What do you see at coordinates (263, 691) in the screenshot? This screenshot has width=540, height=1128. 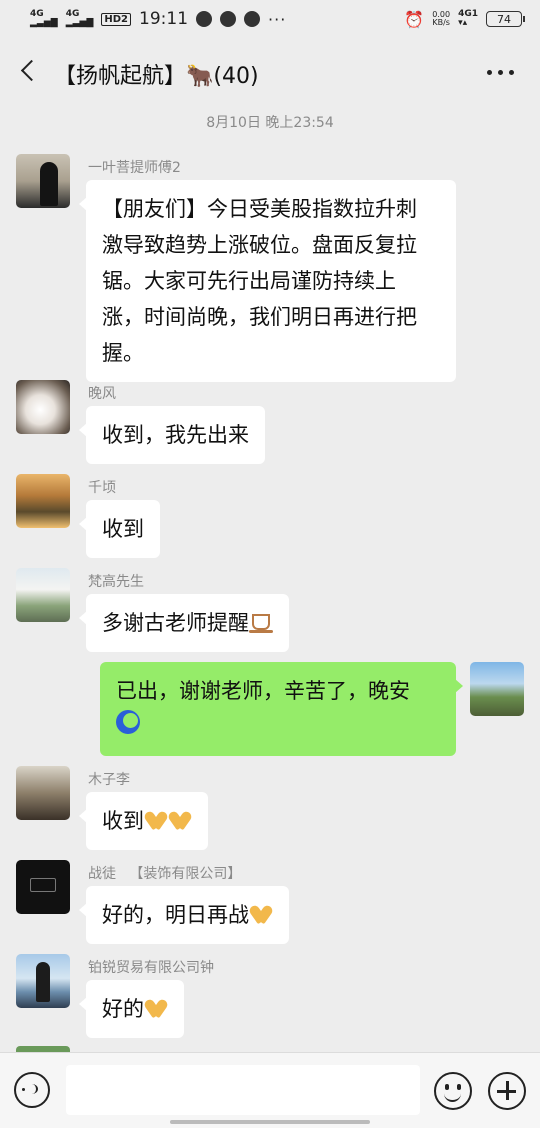 I see `message-text: 已出，谢谢老师，辛苦了，晚安` at bounding box center [263, 691].